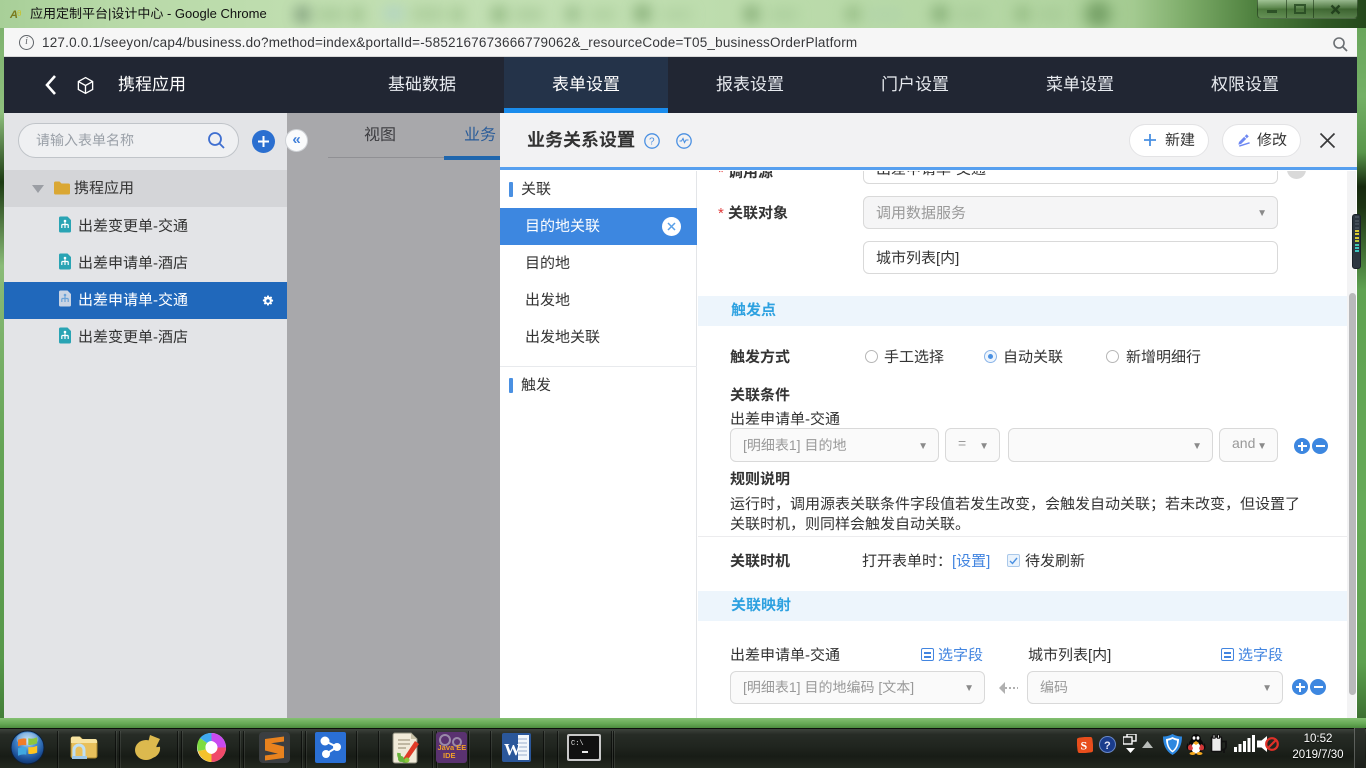 The height and width of the screenshot is (768, 1366). What do you see at coordinates (512, 749) in the screenshot?
I see `svg-text: W` at bounding box center [512, 749].